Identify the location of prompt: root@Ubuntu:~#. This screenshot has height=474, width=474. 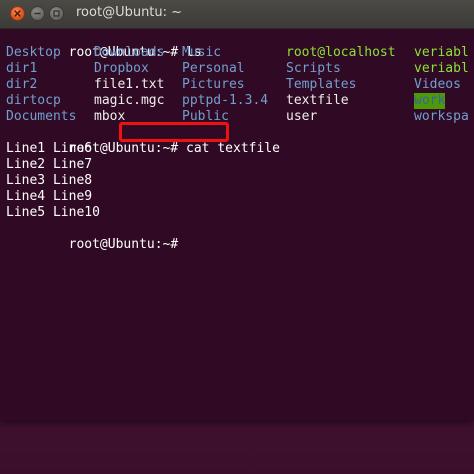
(127, 244).